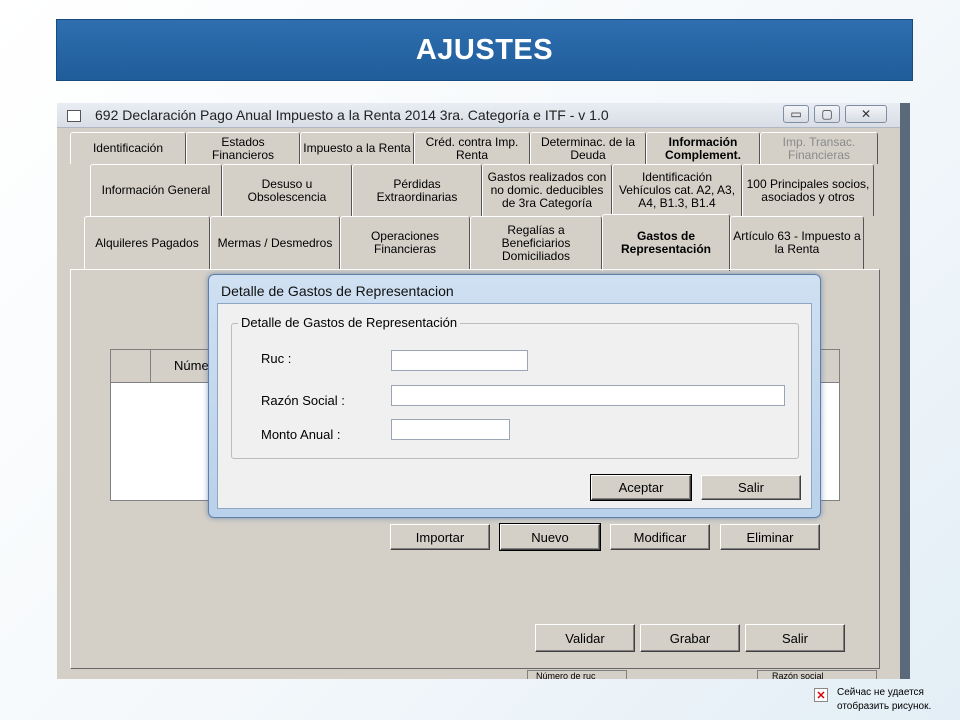 Image resolution: width=960 pixels, height=720 pixels. Describe the element at coordinates (770, 537) in the screenshot. I see `eliminar-button: Eliminar` at that location.